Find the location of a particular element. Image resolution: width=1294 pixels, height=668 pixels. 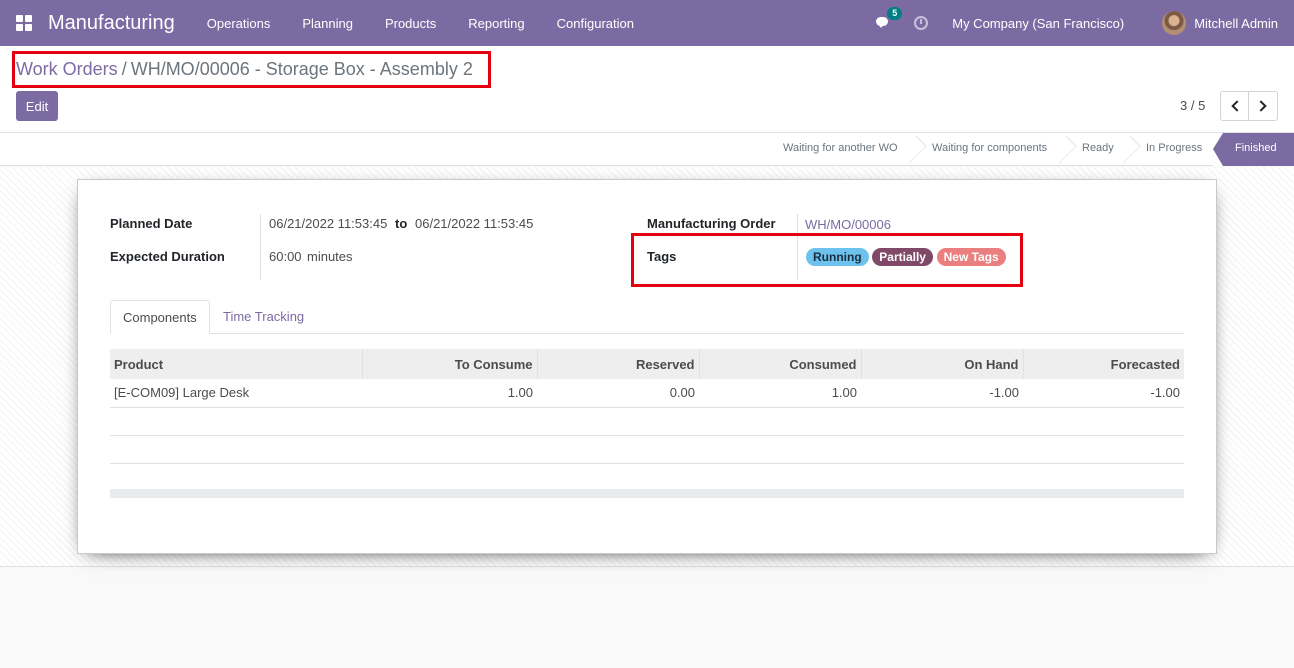

stage-finished: Finished is located at coordinates (1253, 149).